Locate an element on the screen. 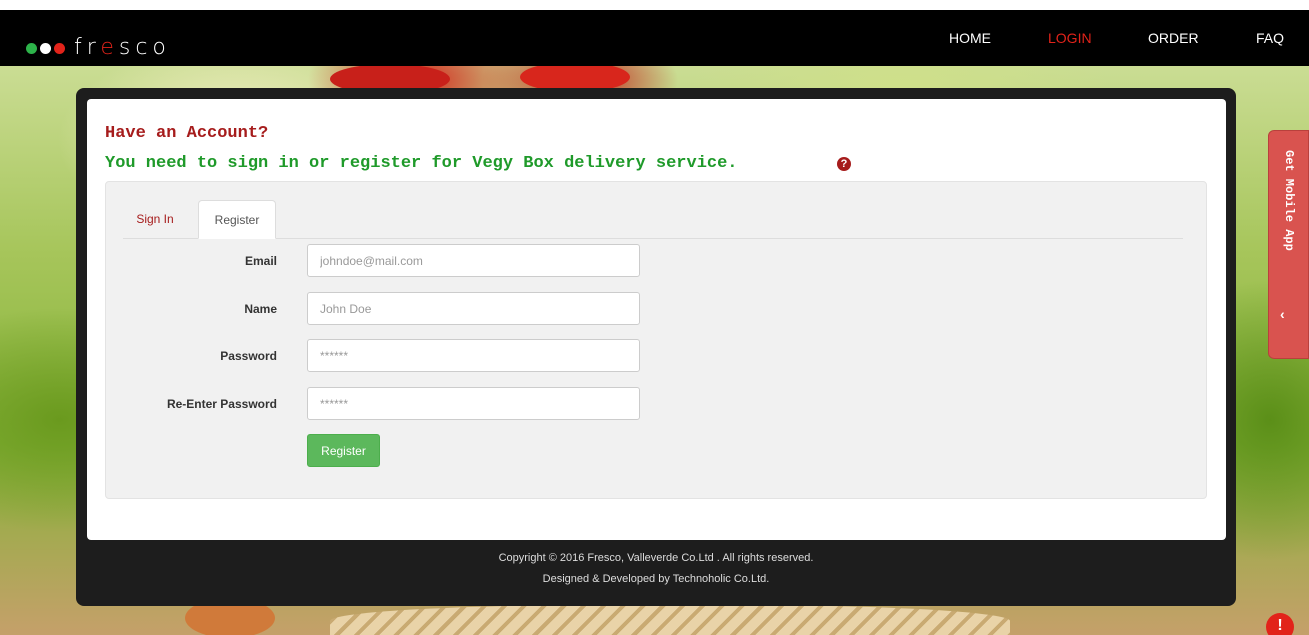 The image size is (1309, 635). navbar: fresco is located at coordinates (654, 38).